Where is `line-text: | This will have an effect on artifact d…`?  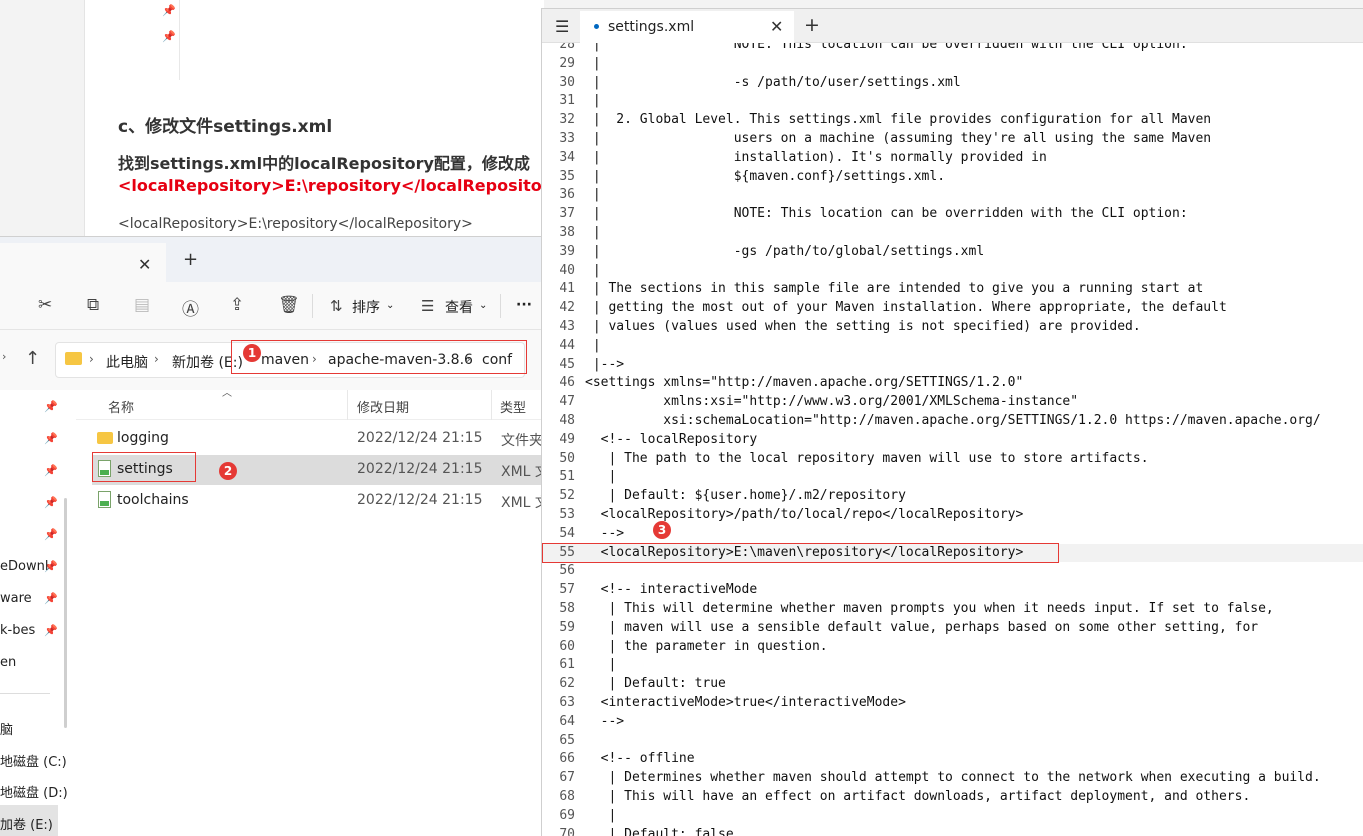
line-text: | This will have an effect on artifact d… is located at coordinates (917, 797).